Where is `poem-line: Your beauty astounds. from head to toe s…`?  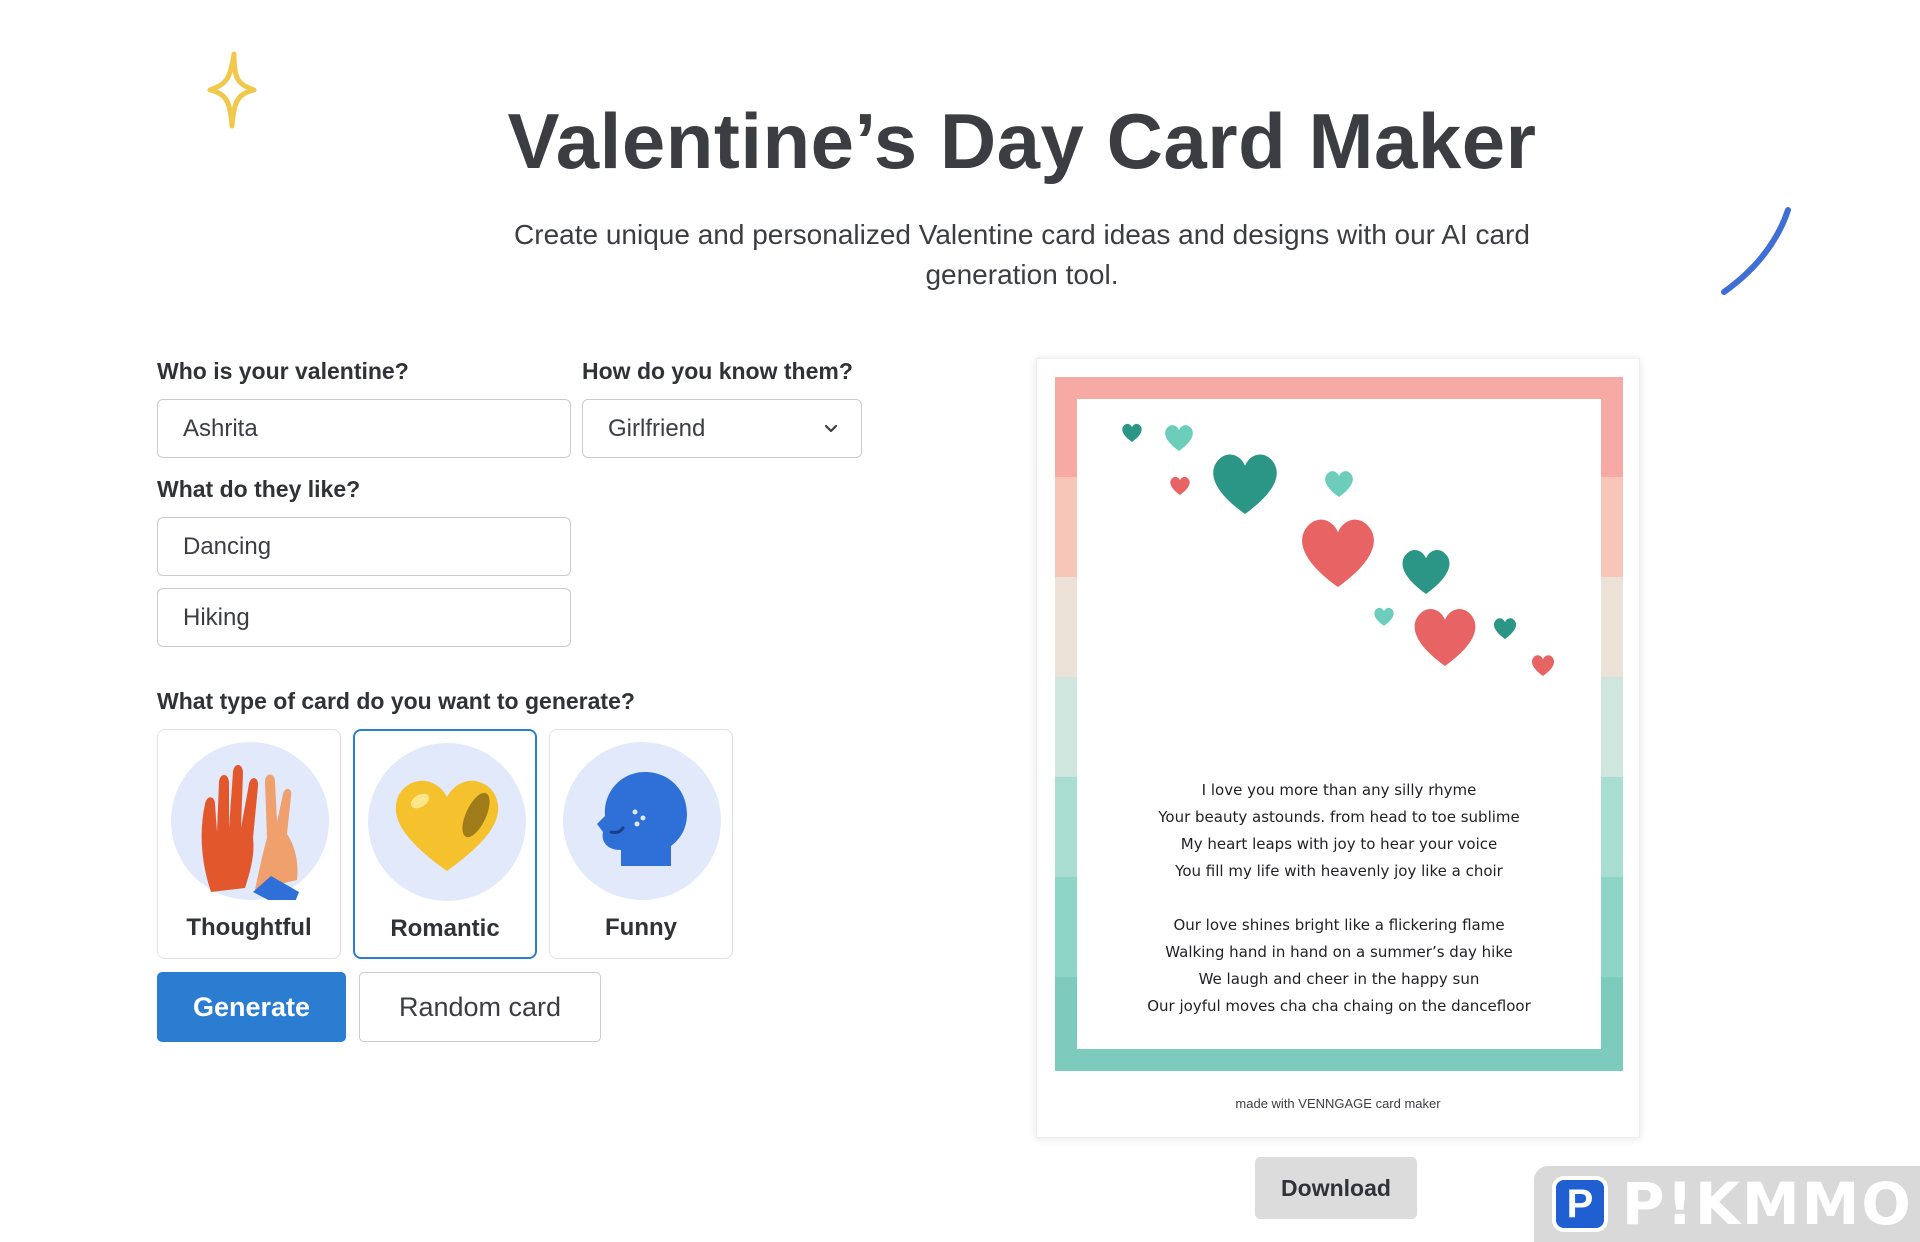 poem-line: Your beauty astounds. from head to toe s… is located at coordinates (1339, 817).